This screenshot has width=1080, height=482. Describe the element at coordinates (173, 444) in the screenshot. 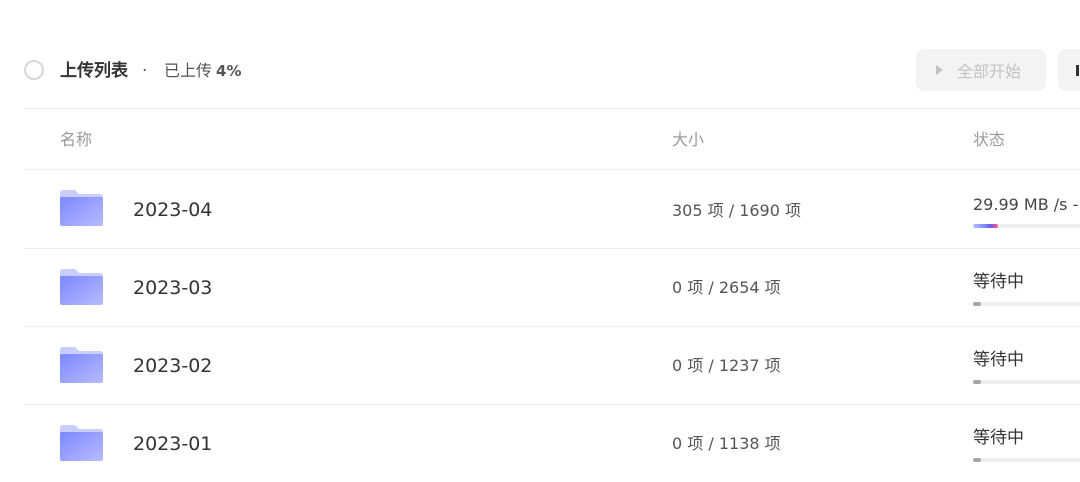

I see `row-name: 2023-01` at that location.